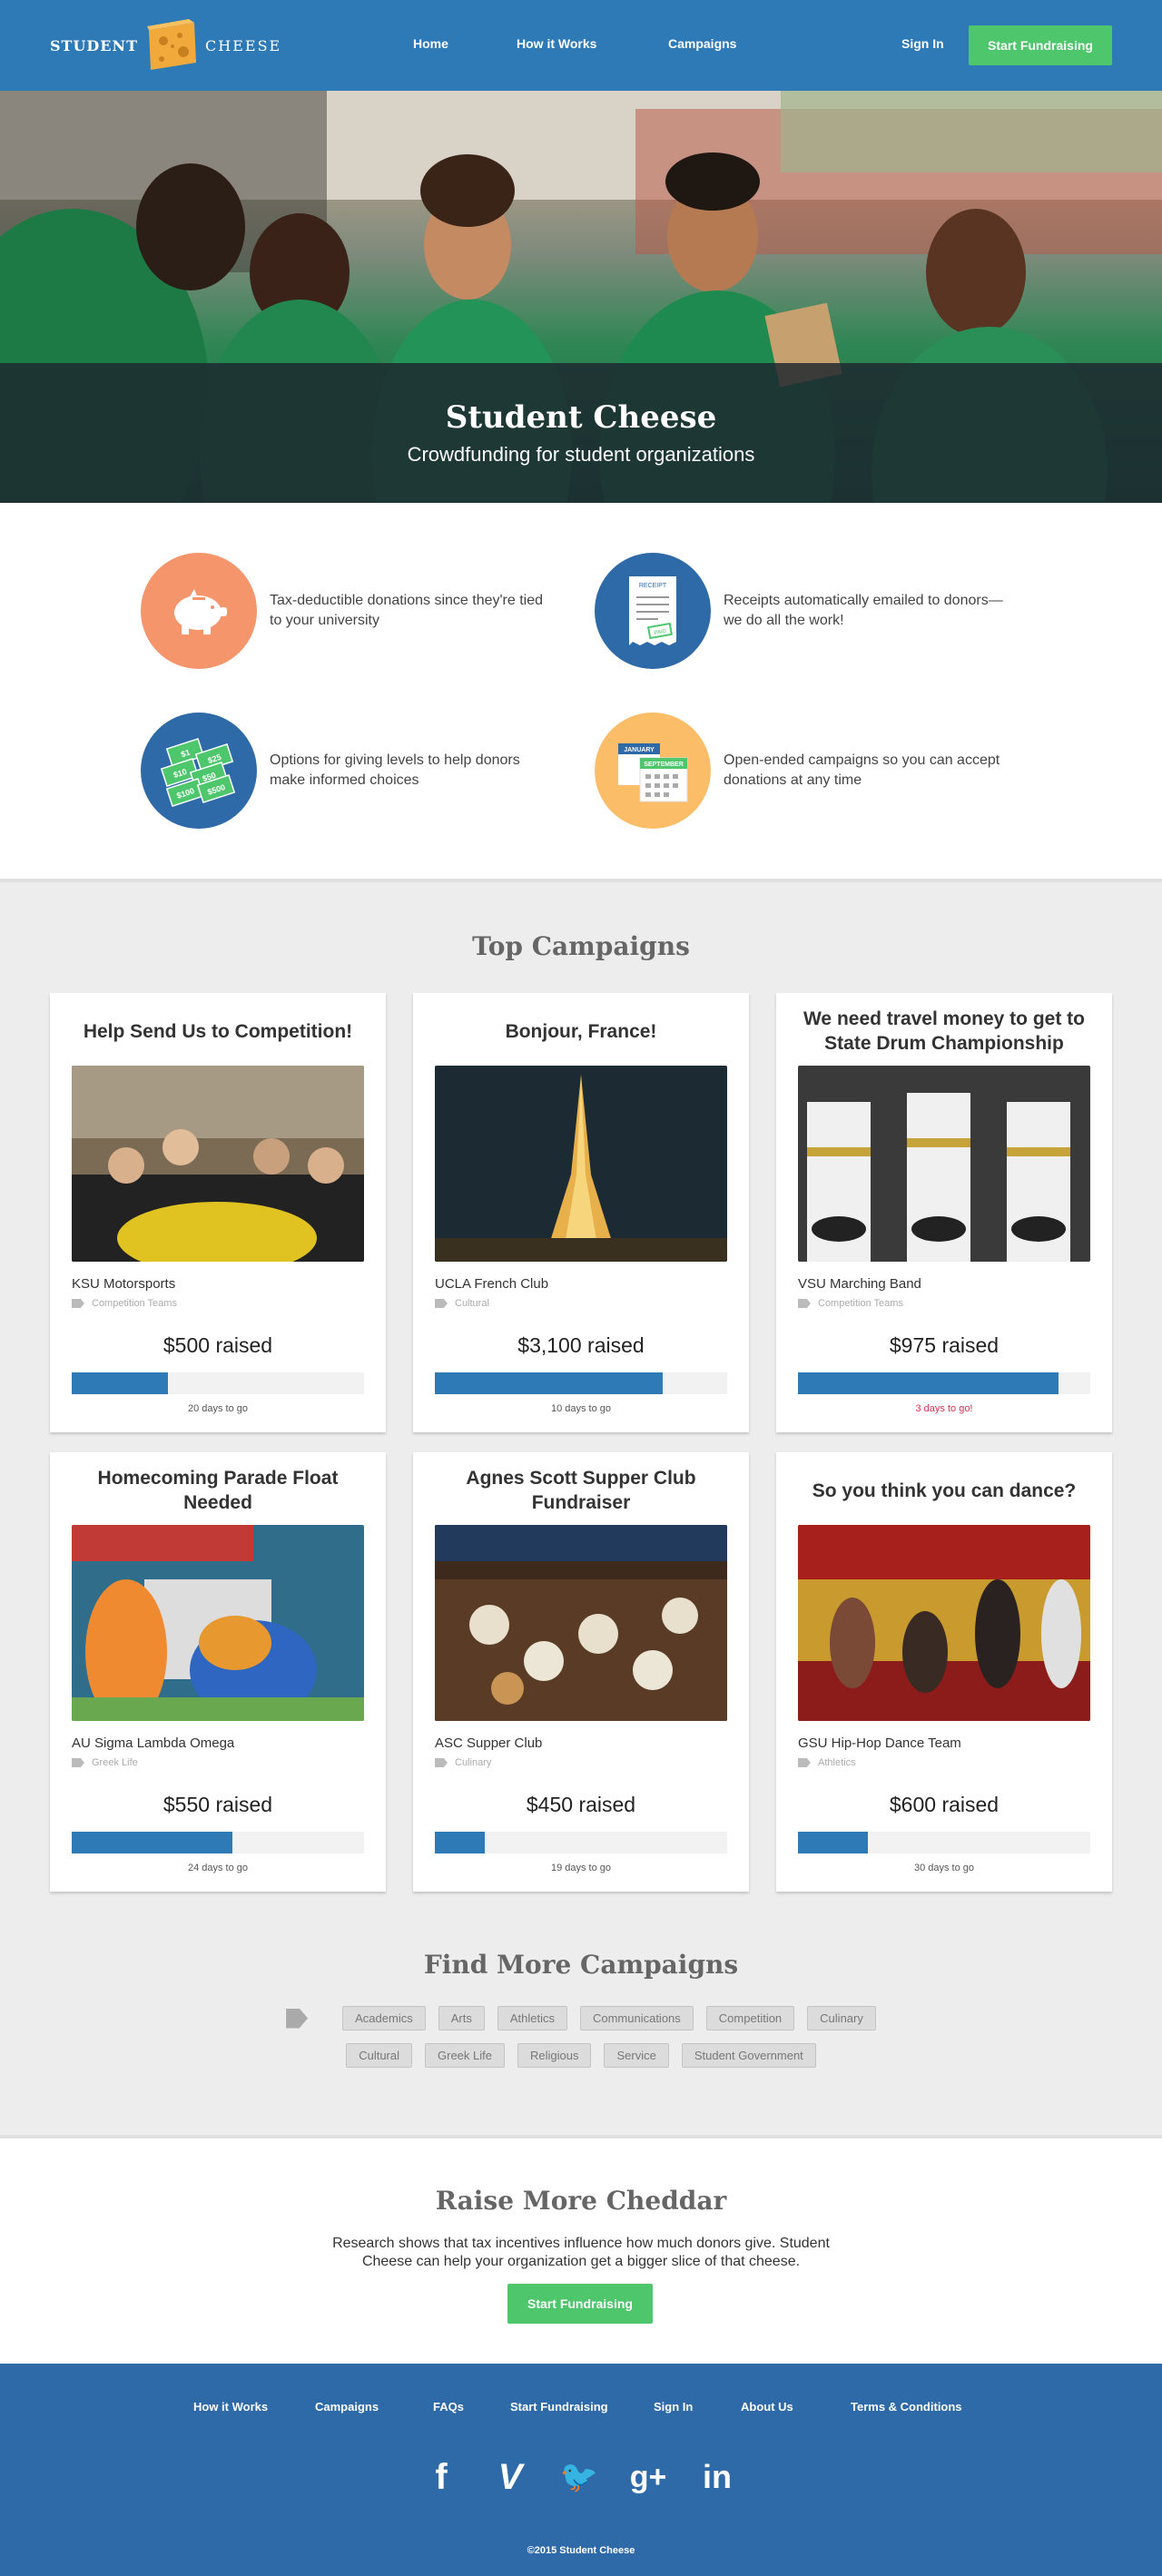 This screenshot has height=2576, width=1162. I want to click on hero-subtitle: Crowdfunding for student organizations, so click(581, 454).